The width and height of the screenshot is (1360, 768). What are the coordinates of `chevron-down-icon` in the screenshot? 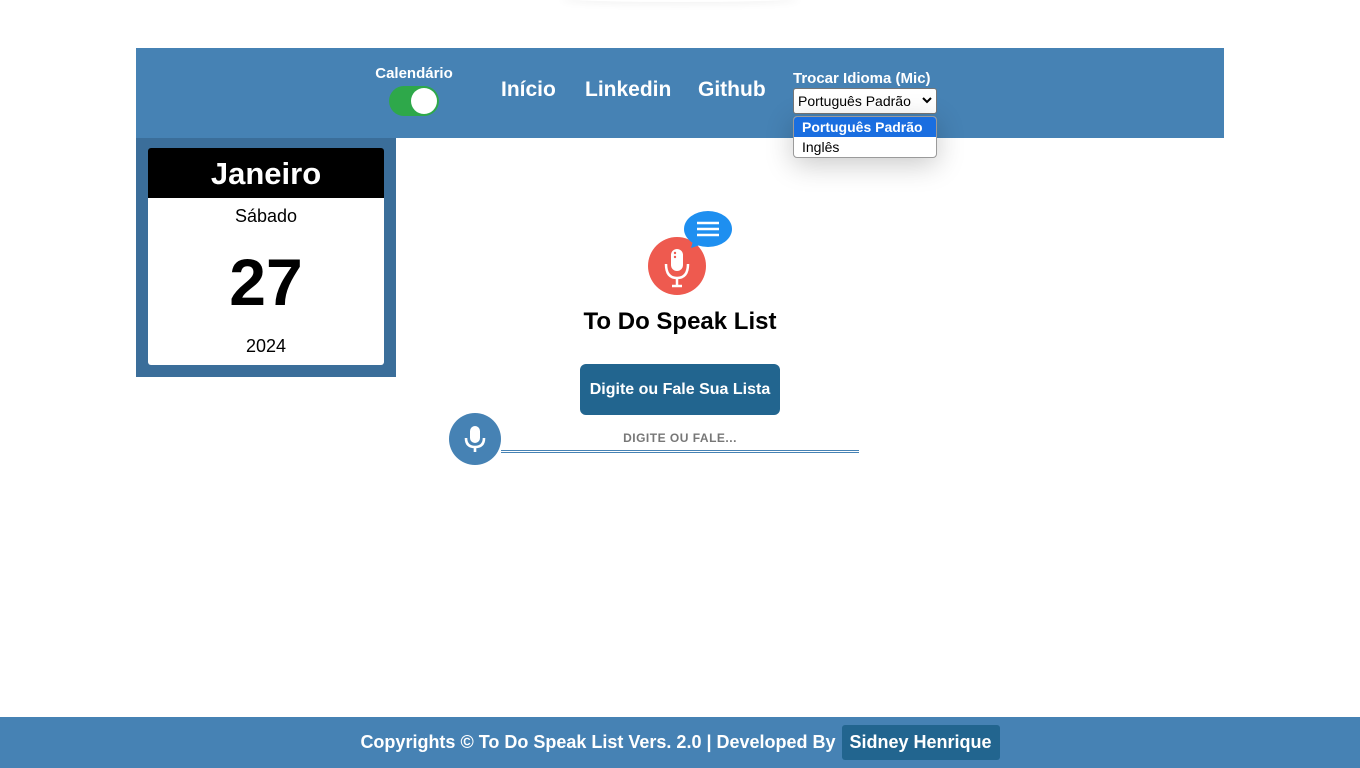 It's located at (927, 101).